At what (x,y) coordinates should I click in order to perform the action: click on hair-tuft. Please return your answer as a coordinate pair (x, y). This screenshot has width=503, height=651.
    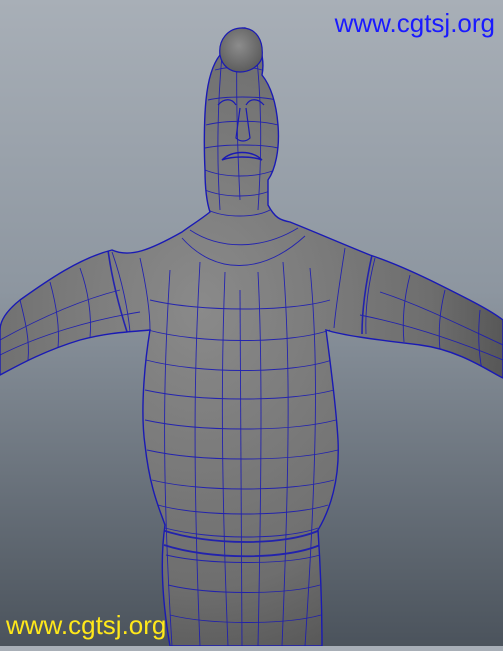
    Looking at the image, I should click on (241, 50).